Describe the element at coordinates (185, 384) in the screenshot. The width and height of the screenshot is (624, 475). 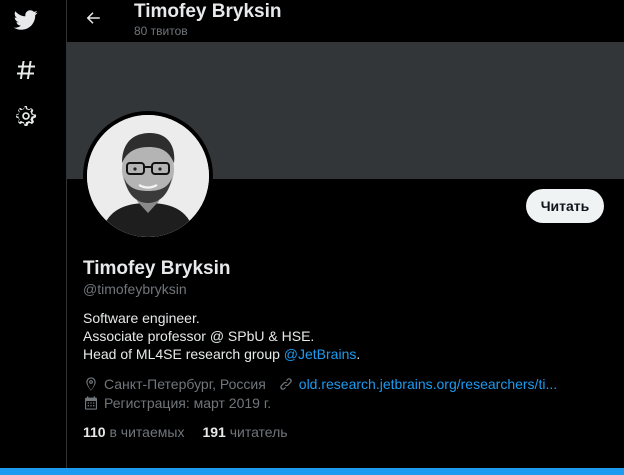
I see `location-text: Санкт-Петербург, Россия` at that location.